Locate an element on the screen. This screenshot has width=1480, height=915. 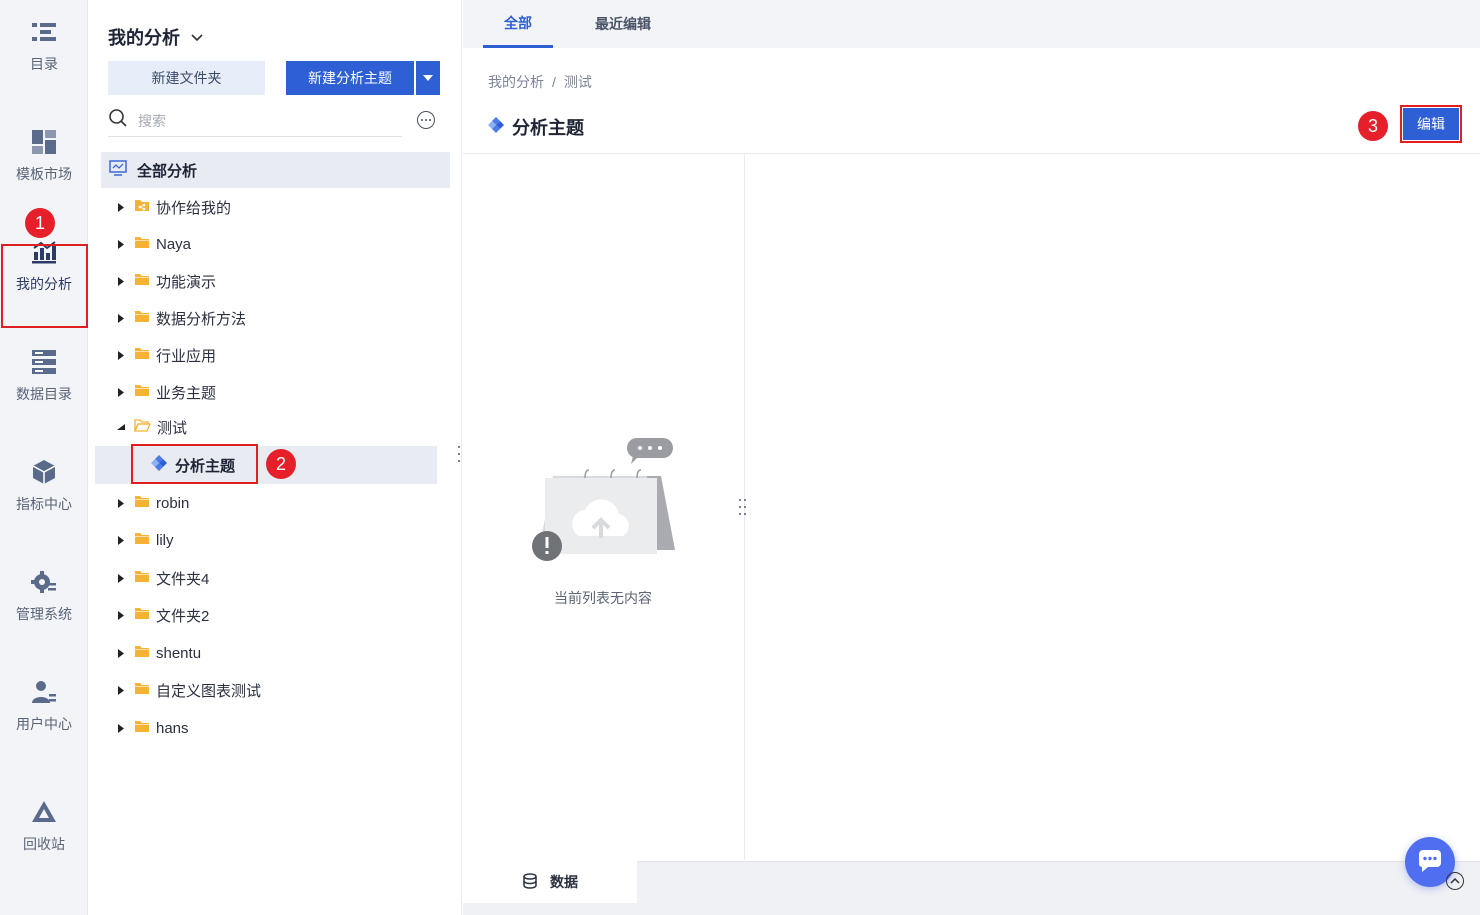
tree-item: 文件夹4 is located at coordinates (162, 578).